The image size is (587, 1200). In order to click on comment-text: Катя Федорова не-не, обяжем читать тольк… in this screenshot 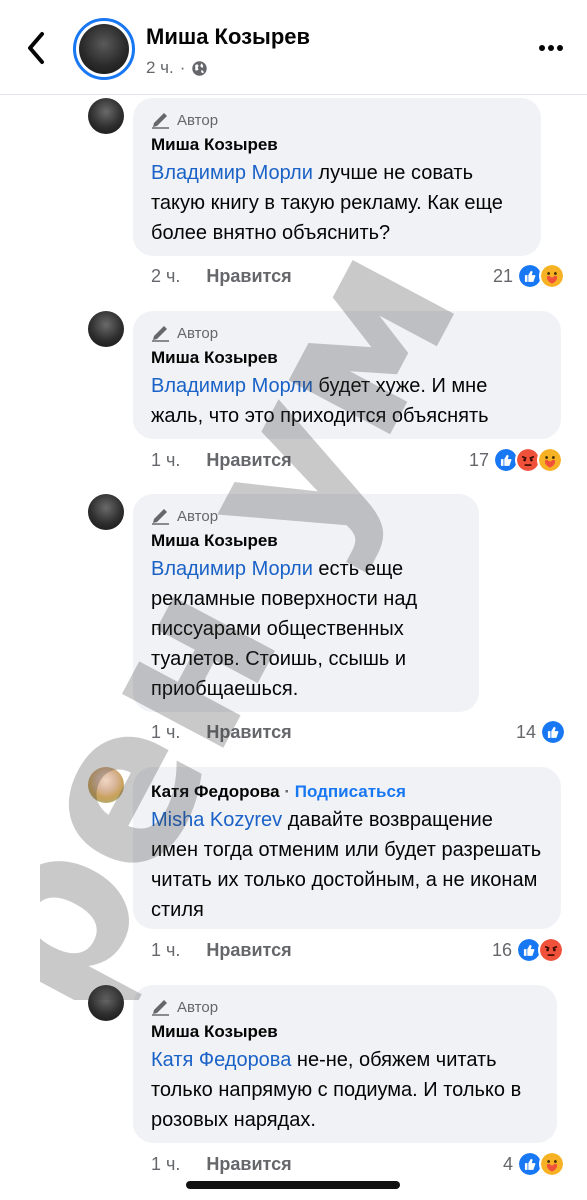, I will do `click(345, 1090)`.